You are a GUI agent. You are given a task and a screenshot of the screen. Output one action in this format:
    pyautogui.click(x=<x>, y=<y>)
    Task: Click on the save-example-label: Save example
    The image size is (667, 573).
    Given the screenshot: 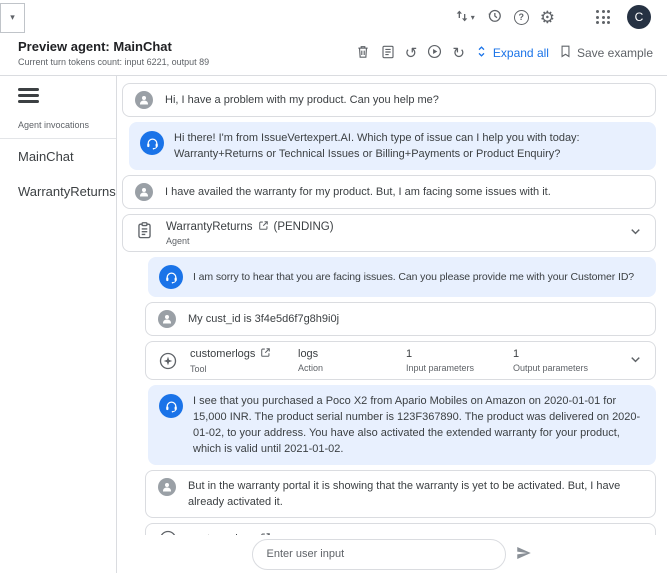 What is the action you would take?
    pyautogui.click(x=614, y=53)
    